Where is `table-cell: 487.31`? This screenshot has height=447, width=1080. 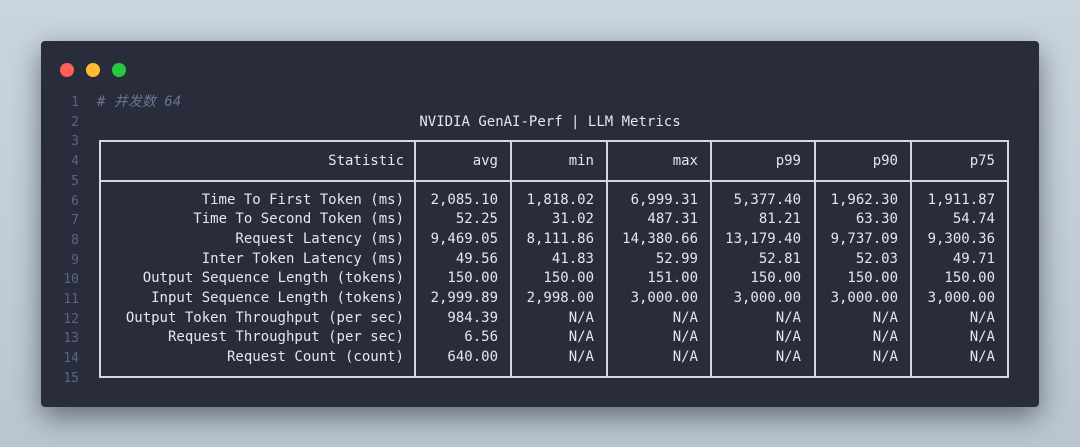 table-cell: 487.31 is located at coordinates (672, 219).